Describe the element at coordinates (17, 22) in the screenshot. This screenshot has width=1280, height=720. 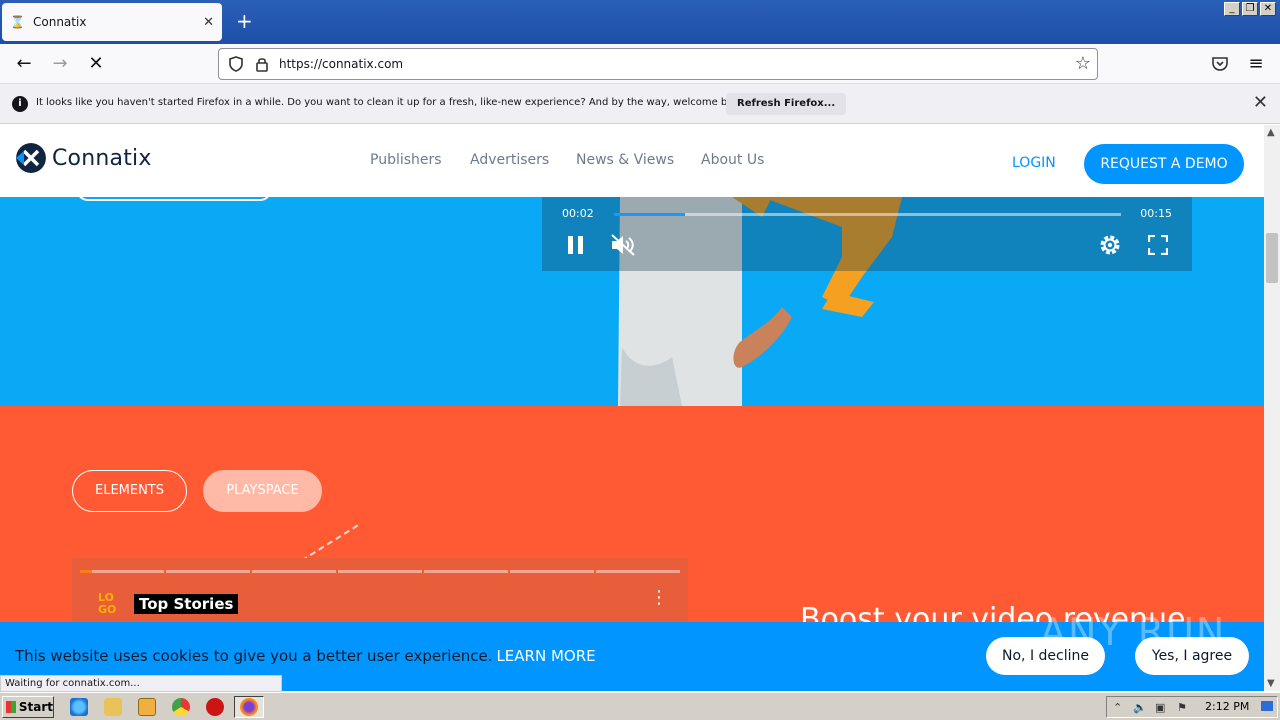
I see `hourglass-icon: ⌛` at that location.